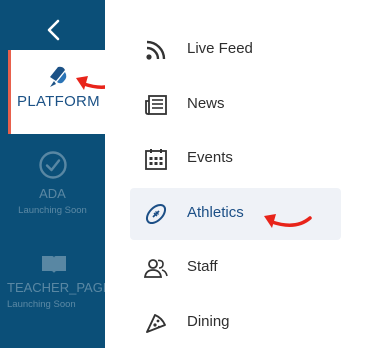 This screenshot has width=379, height=348. I want to click on newspaper-icon, so click(156, 105).